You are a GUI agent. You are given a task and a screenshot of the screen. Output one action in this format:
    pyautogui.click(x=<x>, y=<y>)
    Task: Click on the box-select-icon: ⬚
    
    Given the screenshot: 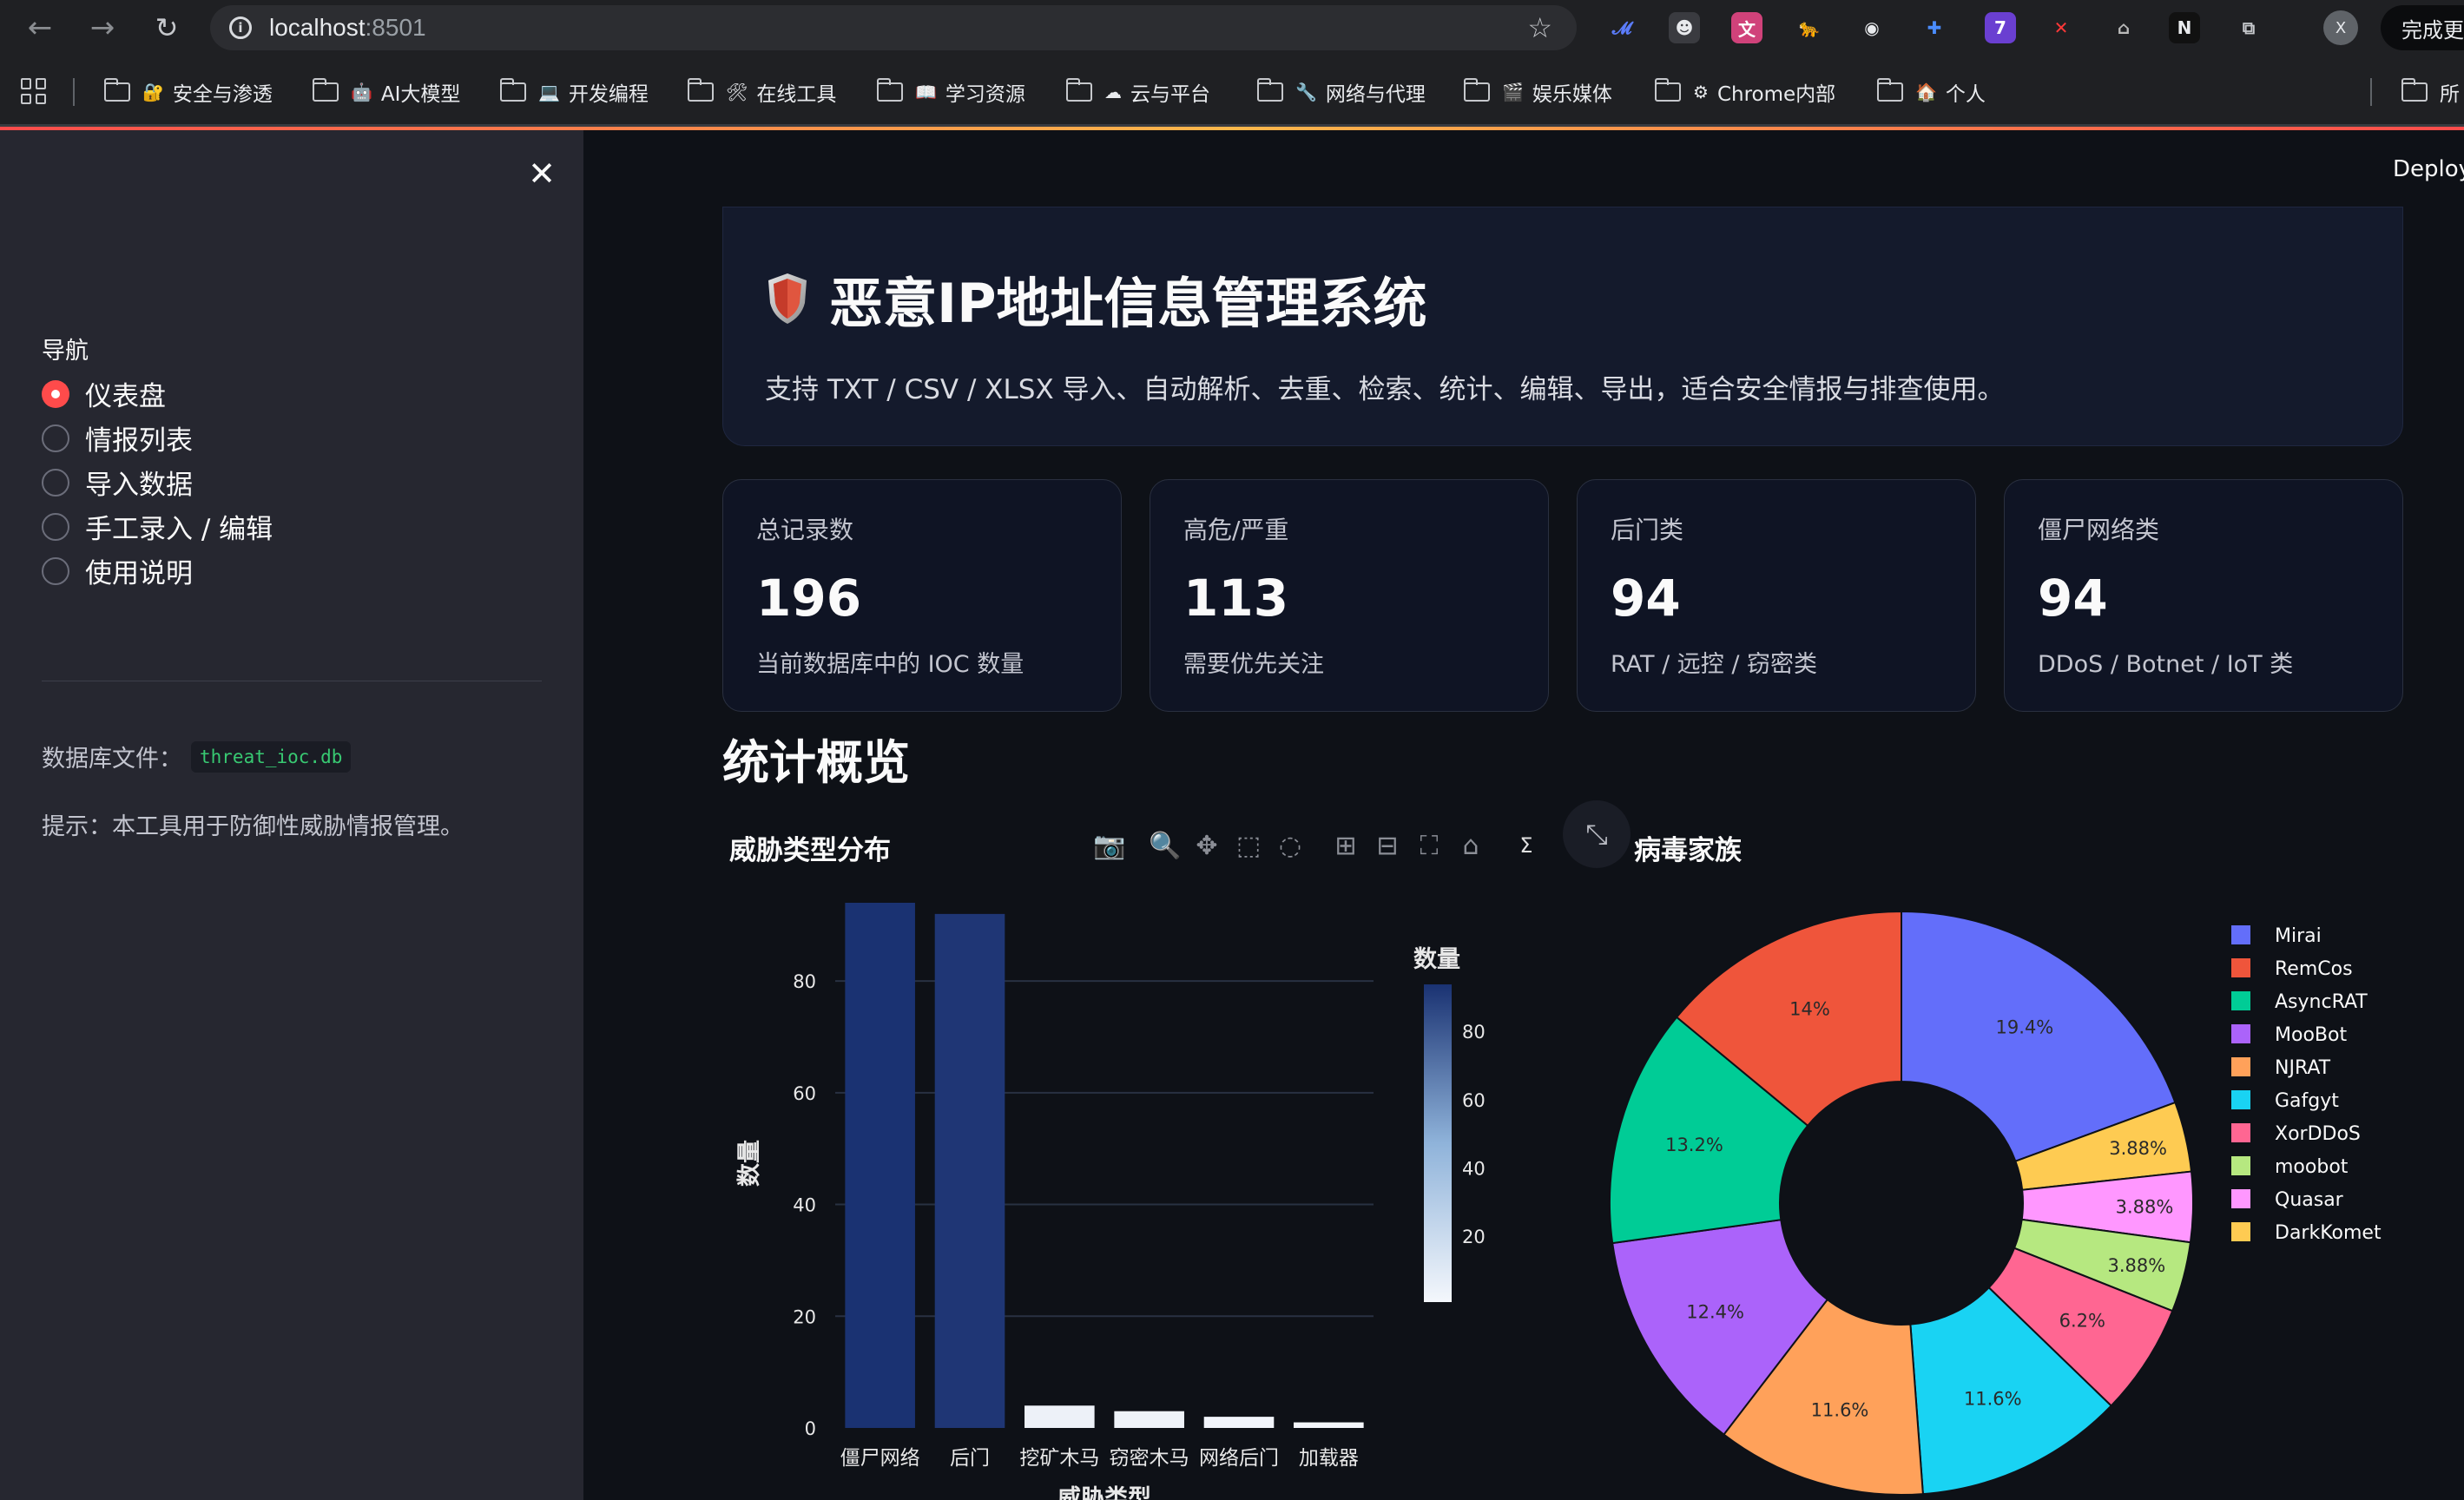 What is the action you would take?
    pyautogui.click(x=1248, y=845)
    